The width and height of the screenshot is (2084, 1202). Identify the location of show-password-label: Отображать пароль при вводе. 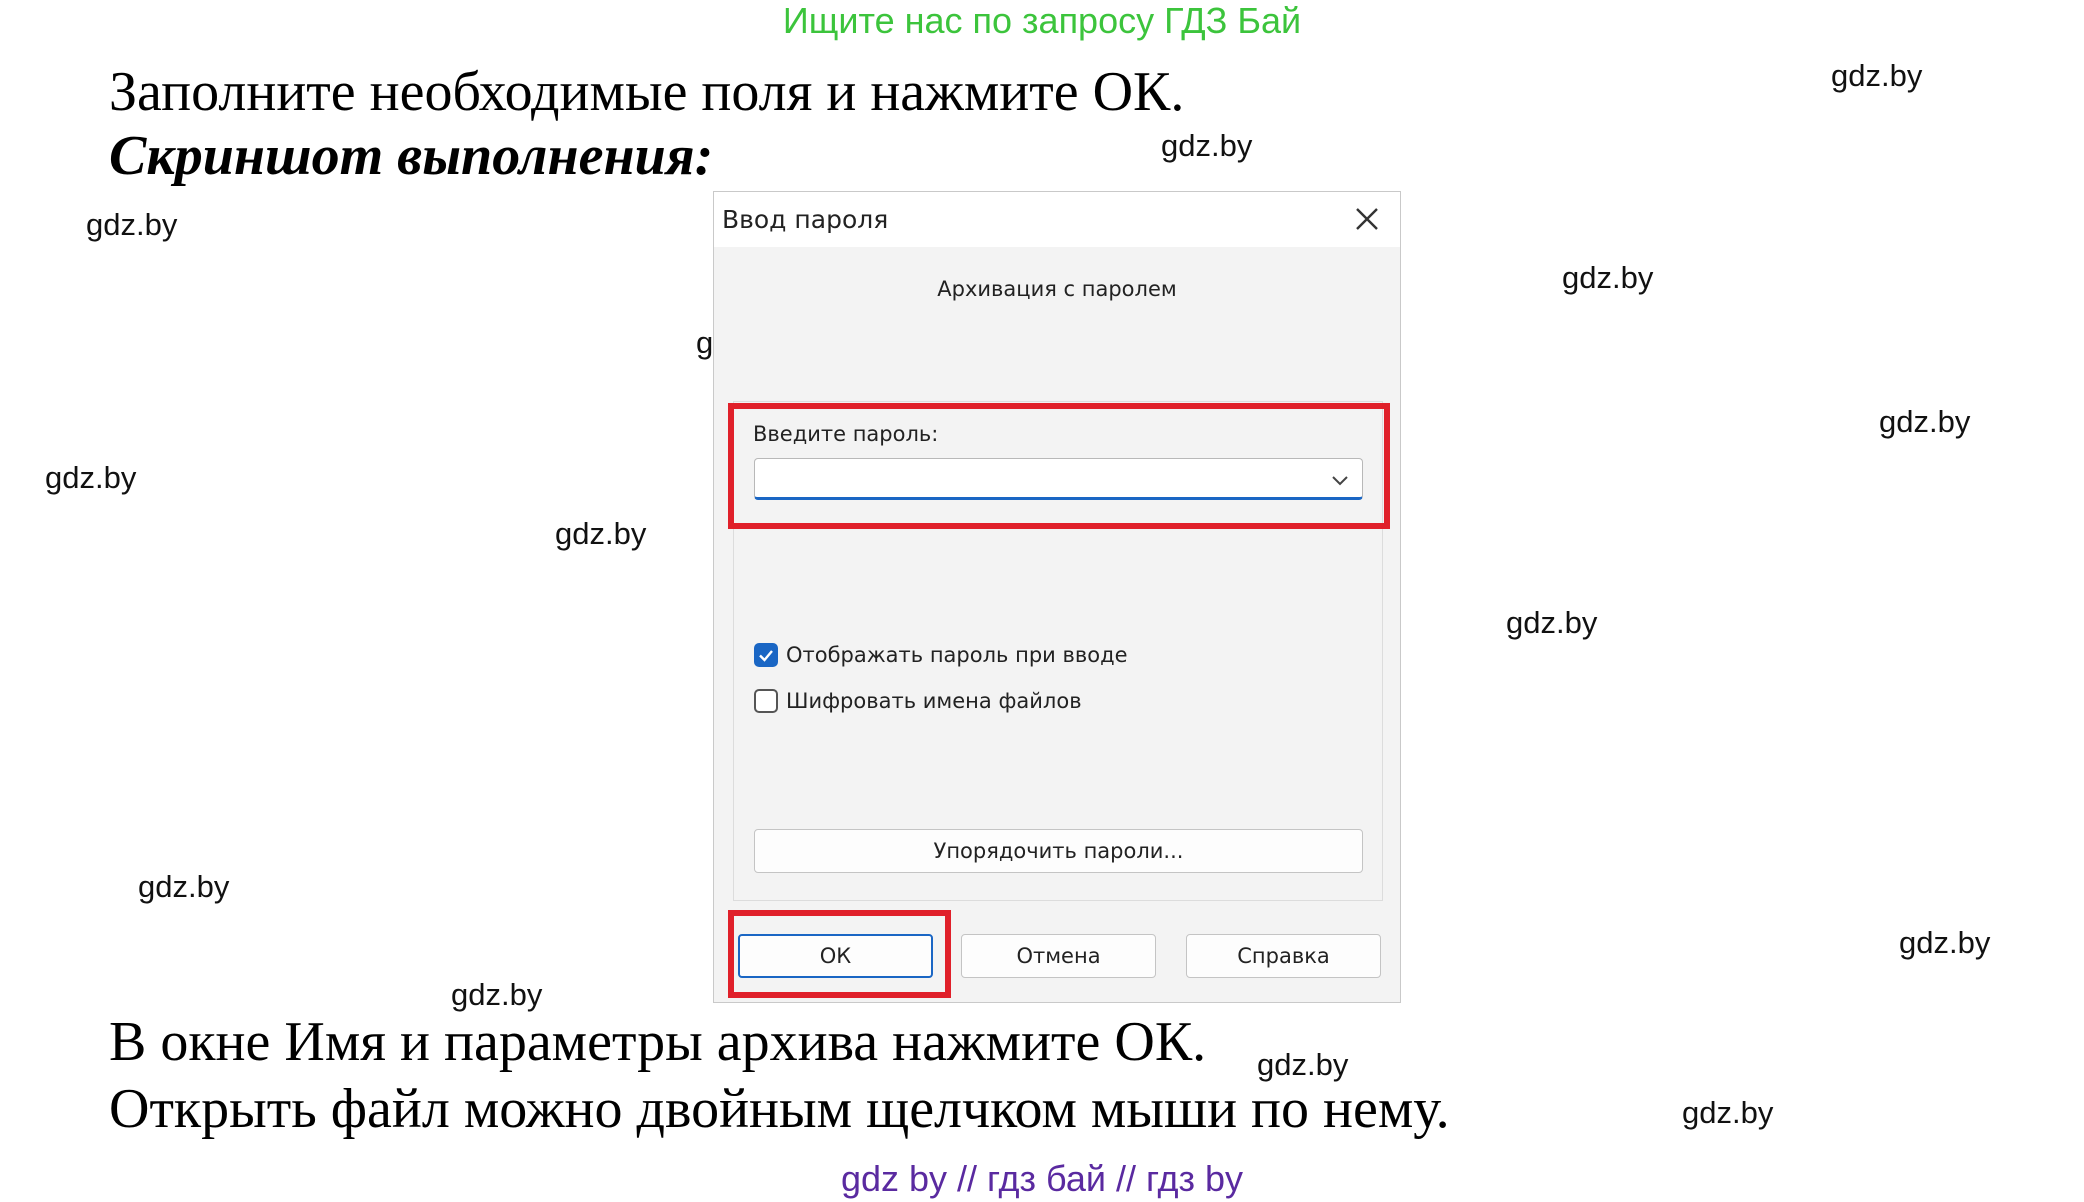
(957, 655).